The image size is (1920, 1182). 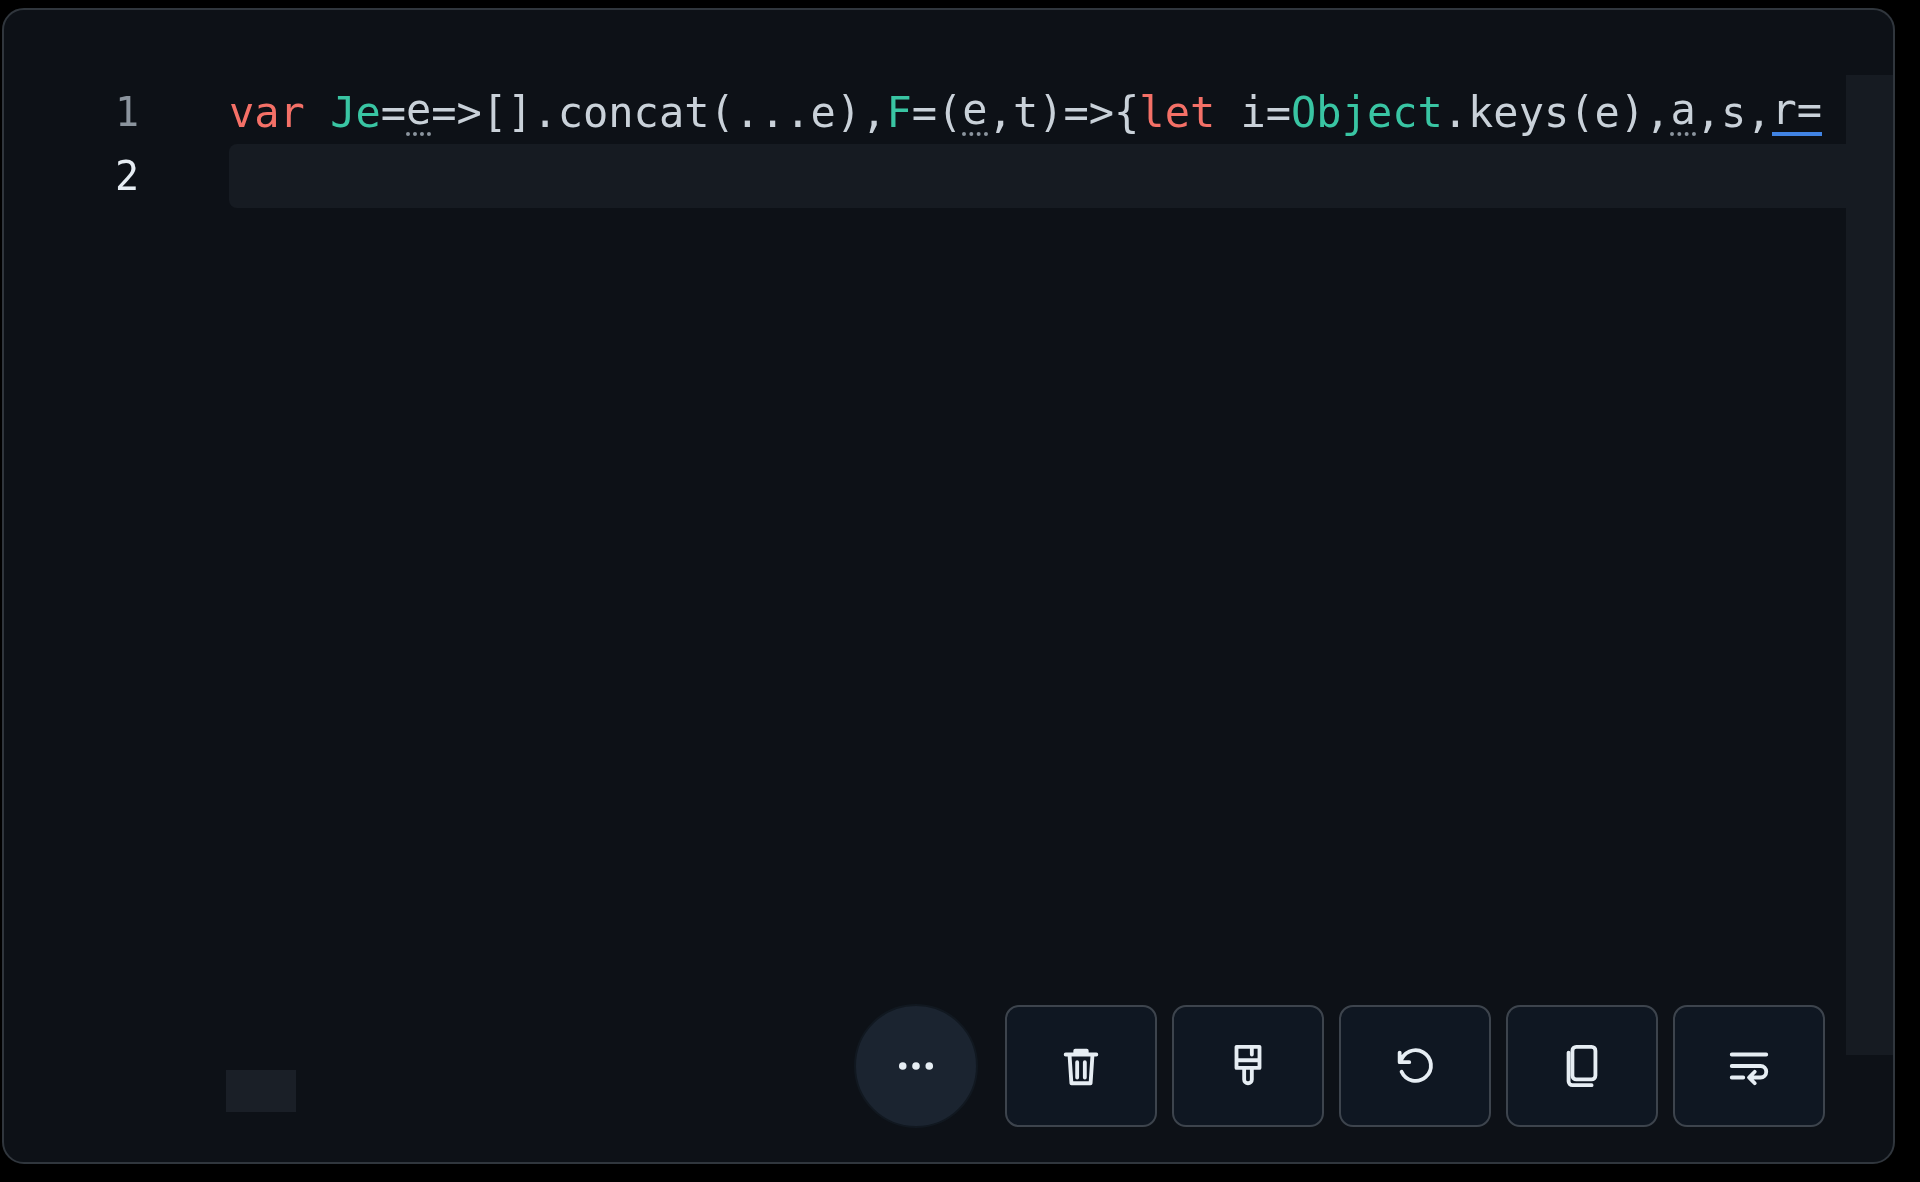 What do you see at coordinates (126, 176) in the screenshot?
I see `line-number: 2` at bounding box center [126, 176].